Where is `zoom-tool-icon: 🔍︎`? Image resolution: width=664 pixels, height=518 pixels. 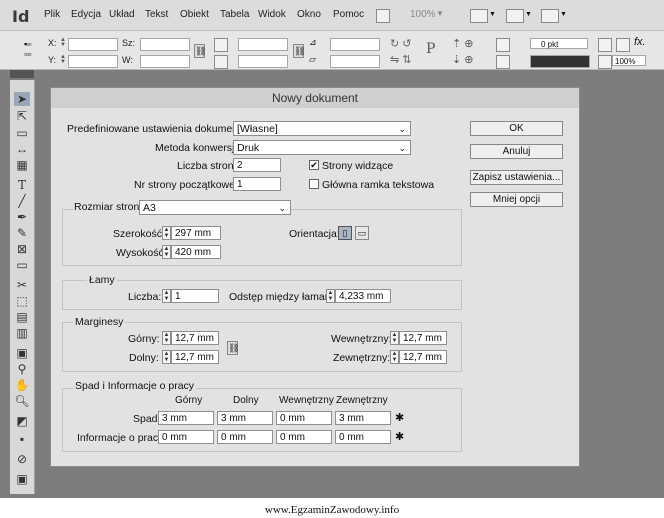 zoom-tool-icon: 🔍︎ is located at coordinates (22, 401).